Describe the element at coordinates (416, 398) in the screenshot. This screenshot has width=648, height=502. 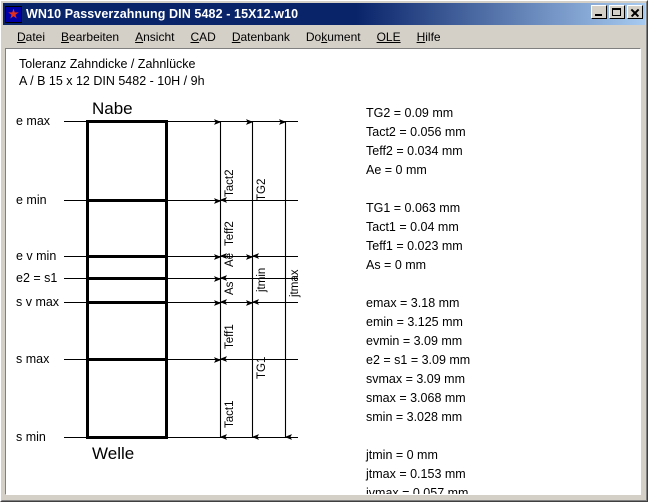
I see `result-smax: smax = 3.068 mm` at that location.